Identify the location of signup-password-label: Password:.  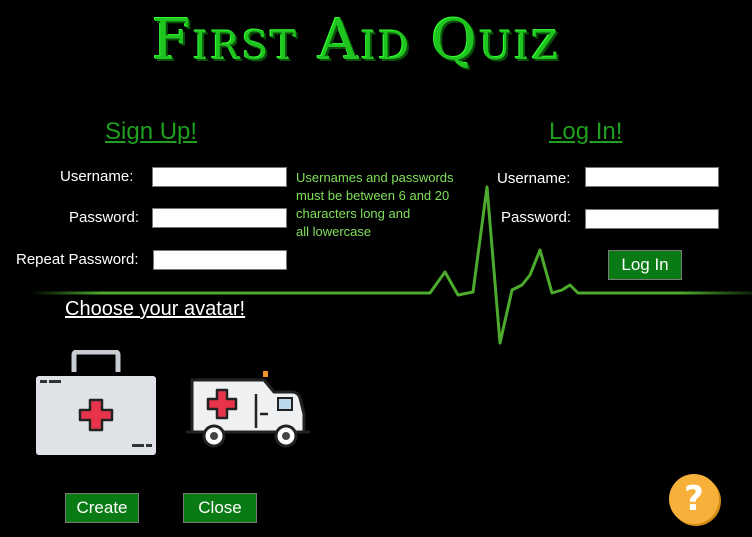
(104, 217).